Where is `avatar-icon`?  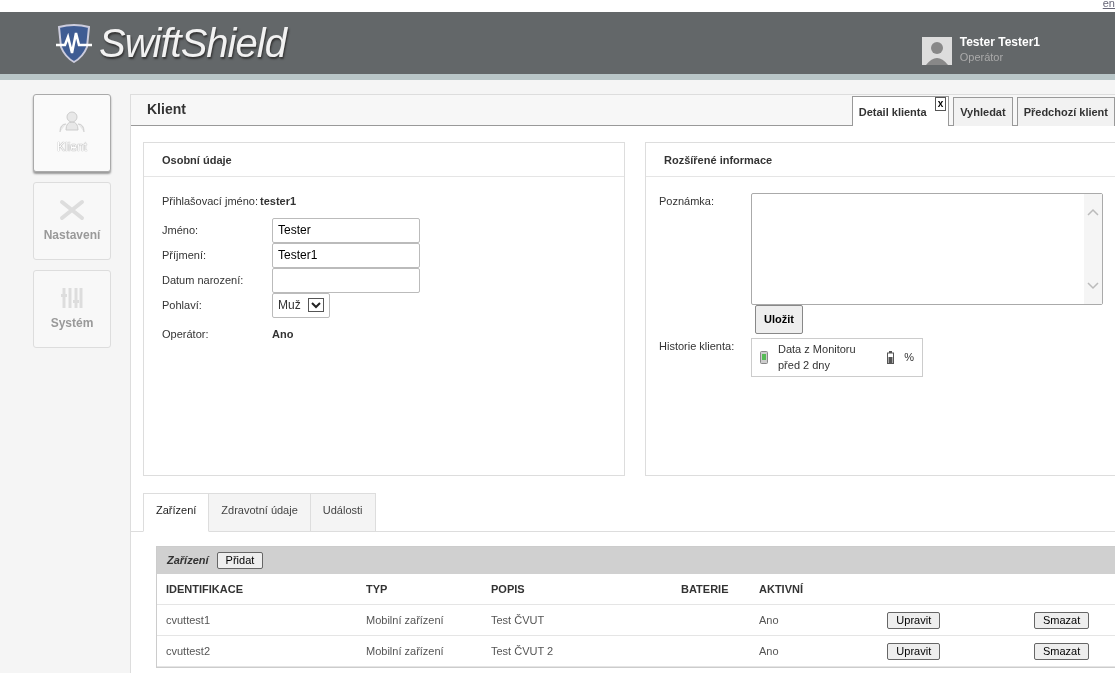
avatar-icon is located at coordinates (936, 51).